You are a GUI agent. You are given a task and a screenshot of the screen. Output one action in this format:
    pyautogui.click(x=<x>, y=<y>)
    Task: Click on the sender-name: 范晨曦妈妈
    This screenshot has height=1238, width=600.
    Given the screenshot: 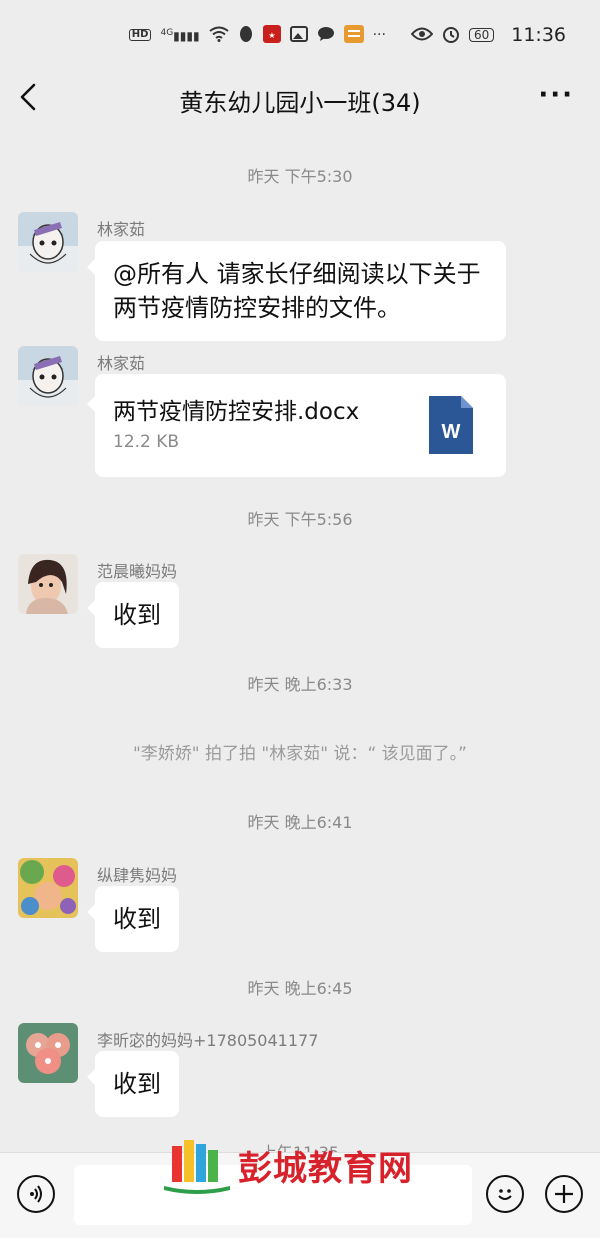 What is the action you would take?
    pyautogui.click(x=137, y=571)
    